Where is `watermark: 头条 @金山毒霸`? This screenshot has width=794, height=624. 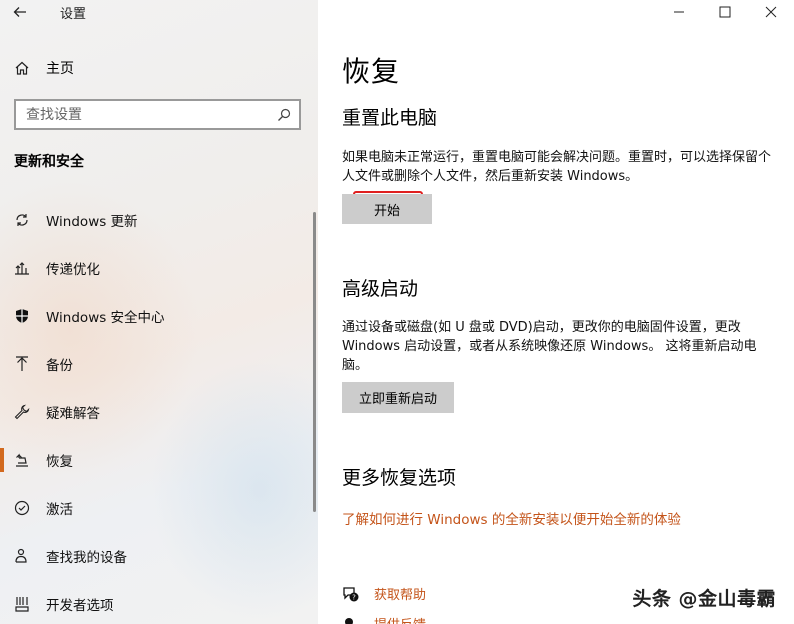
watermark: 头条 @金山毒霸 is located at coordinates (704, 599).